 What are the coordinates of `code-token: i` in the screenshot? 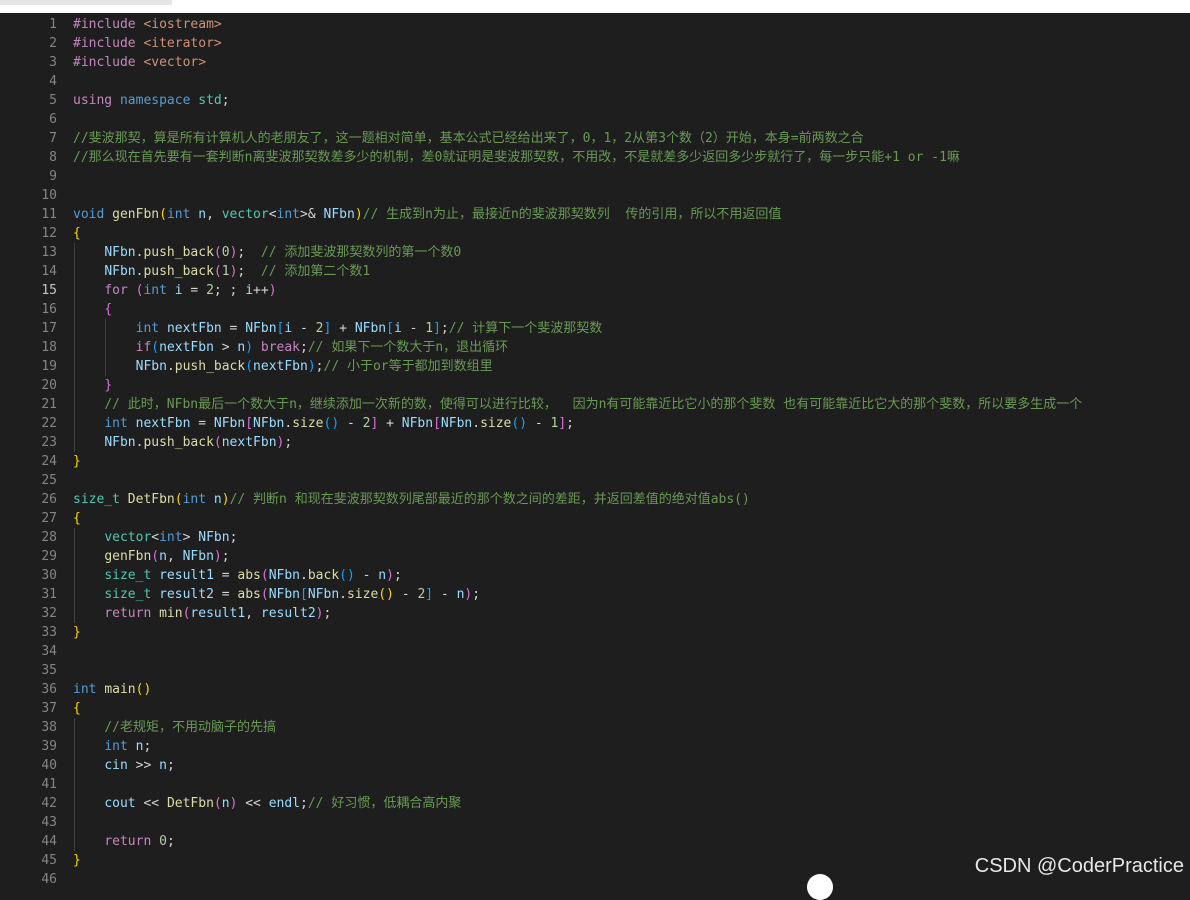 It's located at (397, 328).